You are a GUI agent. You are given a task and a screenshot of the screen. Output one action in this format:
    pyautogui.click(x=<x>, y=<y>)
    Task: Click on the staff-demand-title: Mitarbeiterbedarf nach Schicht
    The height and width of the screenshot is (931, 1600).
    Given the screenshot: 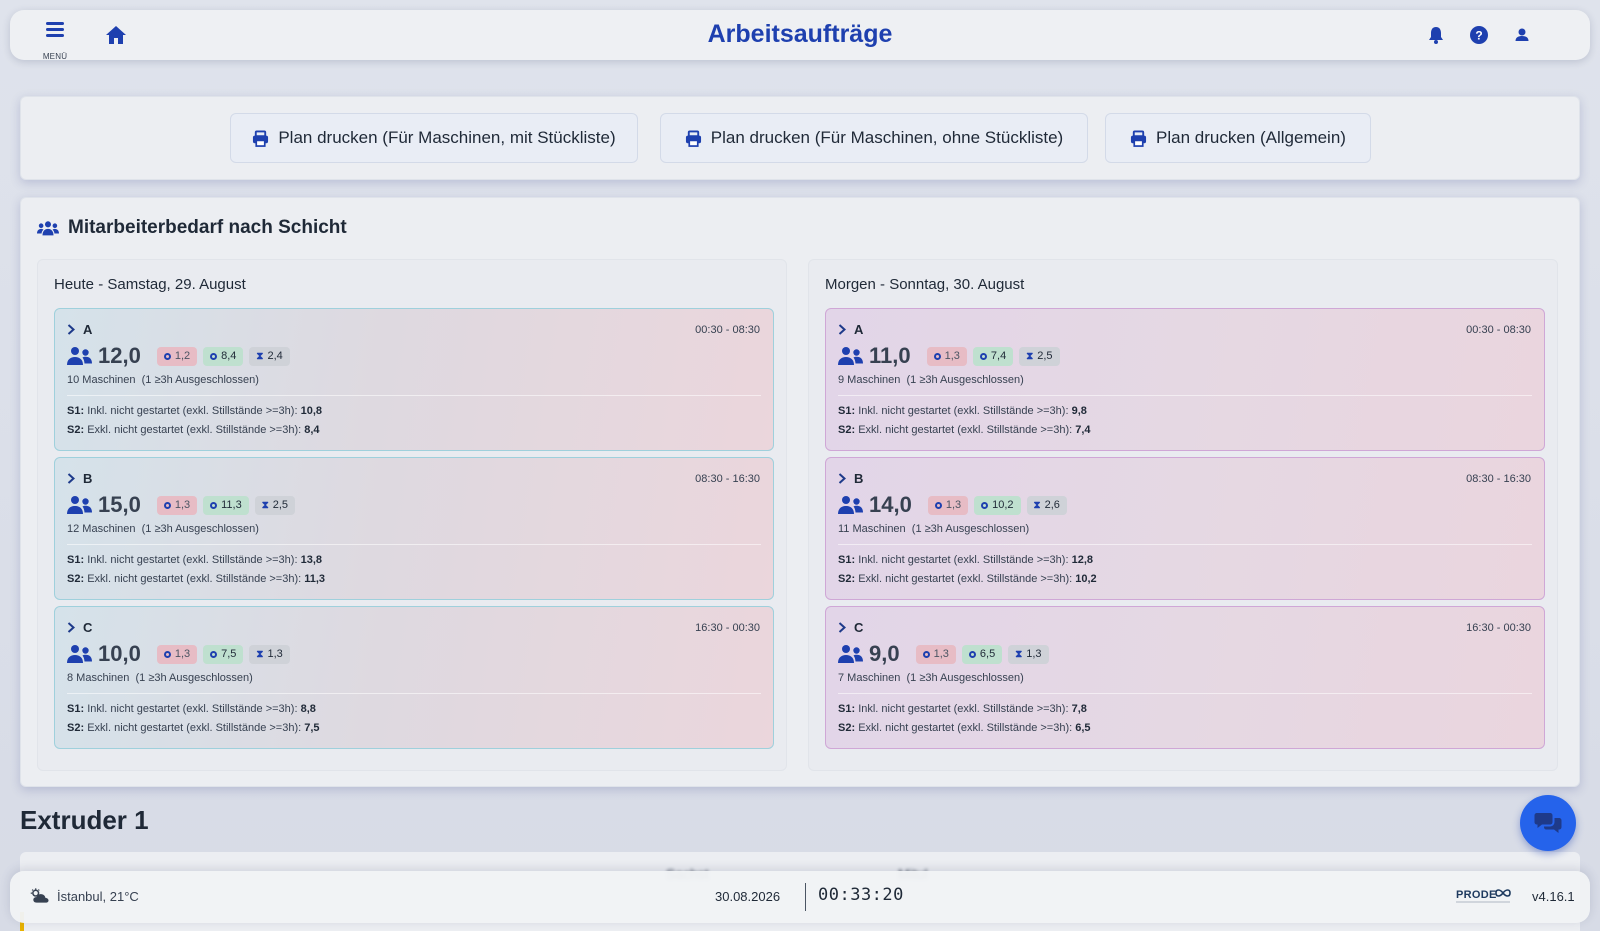 What is the action you would take?
    pyautogui.click(x=207, y=227)
    